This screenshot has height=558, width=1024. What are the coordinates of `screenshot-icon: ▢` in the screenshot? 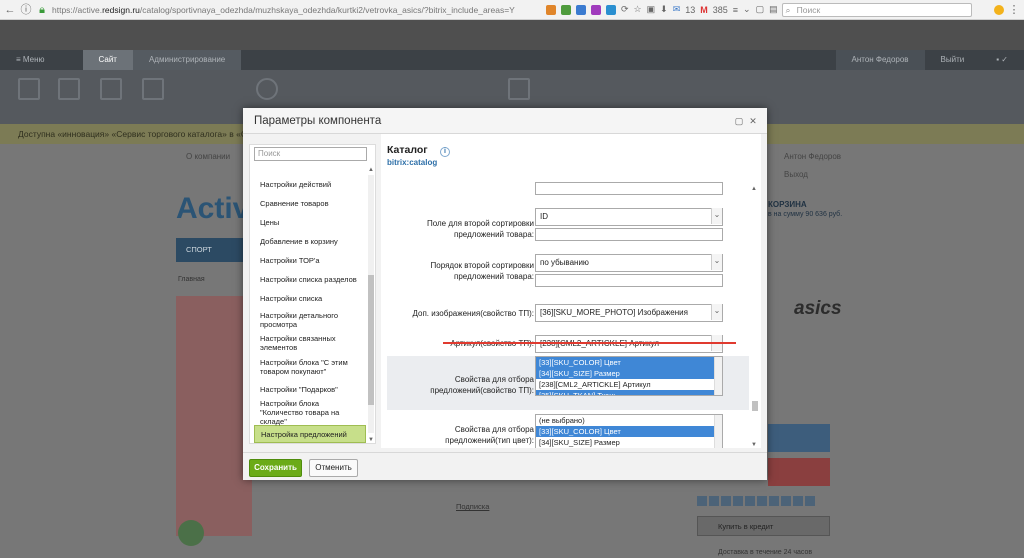 It's located at (760, 9).